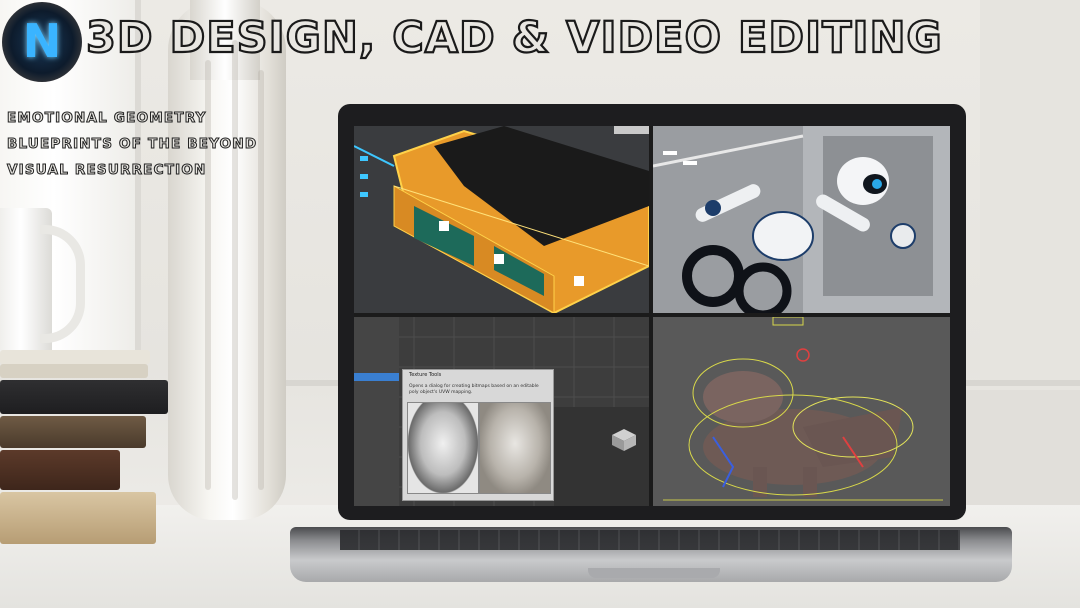  I want to click on laptop-trackpad-notch, so click(654, 573).